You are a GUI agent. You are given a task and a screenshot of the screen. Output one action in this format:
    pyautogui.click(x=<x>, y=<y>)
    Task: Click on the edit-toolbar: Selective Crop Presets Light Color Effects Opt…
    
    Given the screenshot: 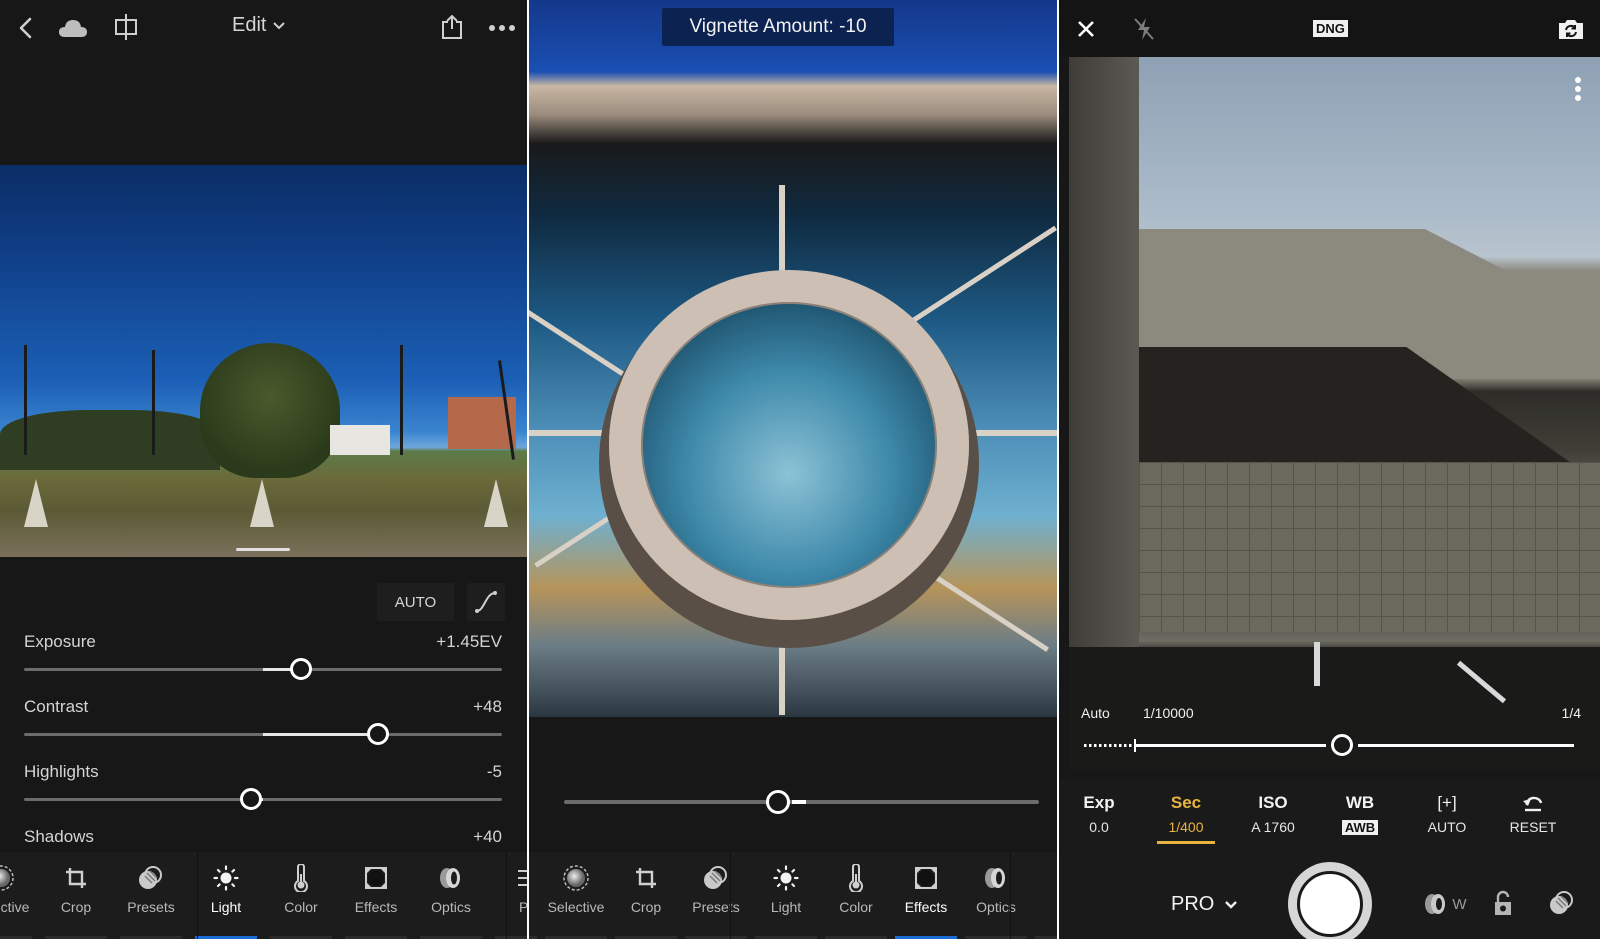 What is the action you would take?
    pyautogui.click(x=263, y=895)
    